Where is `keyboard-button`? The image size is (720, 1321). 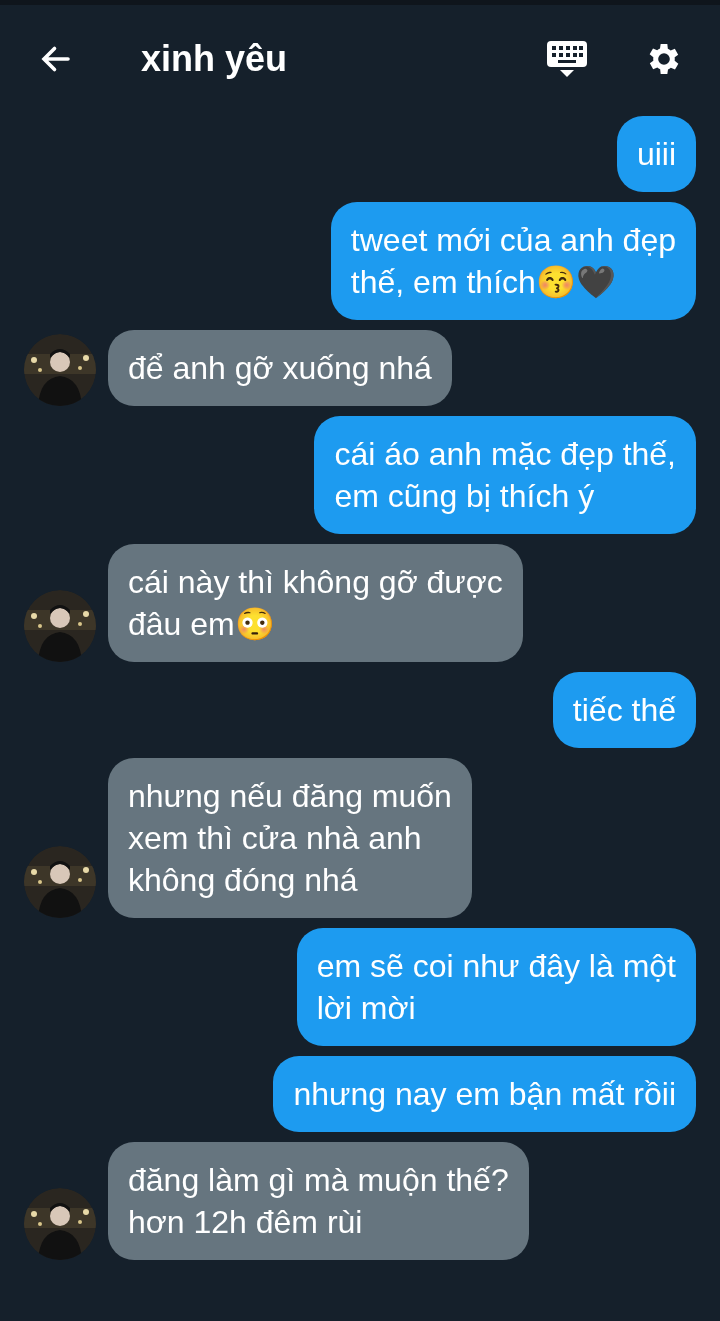 keyboard-button is located at coordinates (567, 59).